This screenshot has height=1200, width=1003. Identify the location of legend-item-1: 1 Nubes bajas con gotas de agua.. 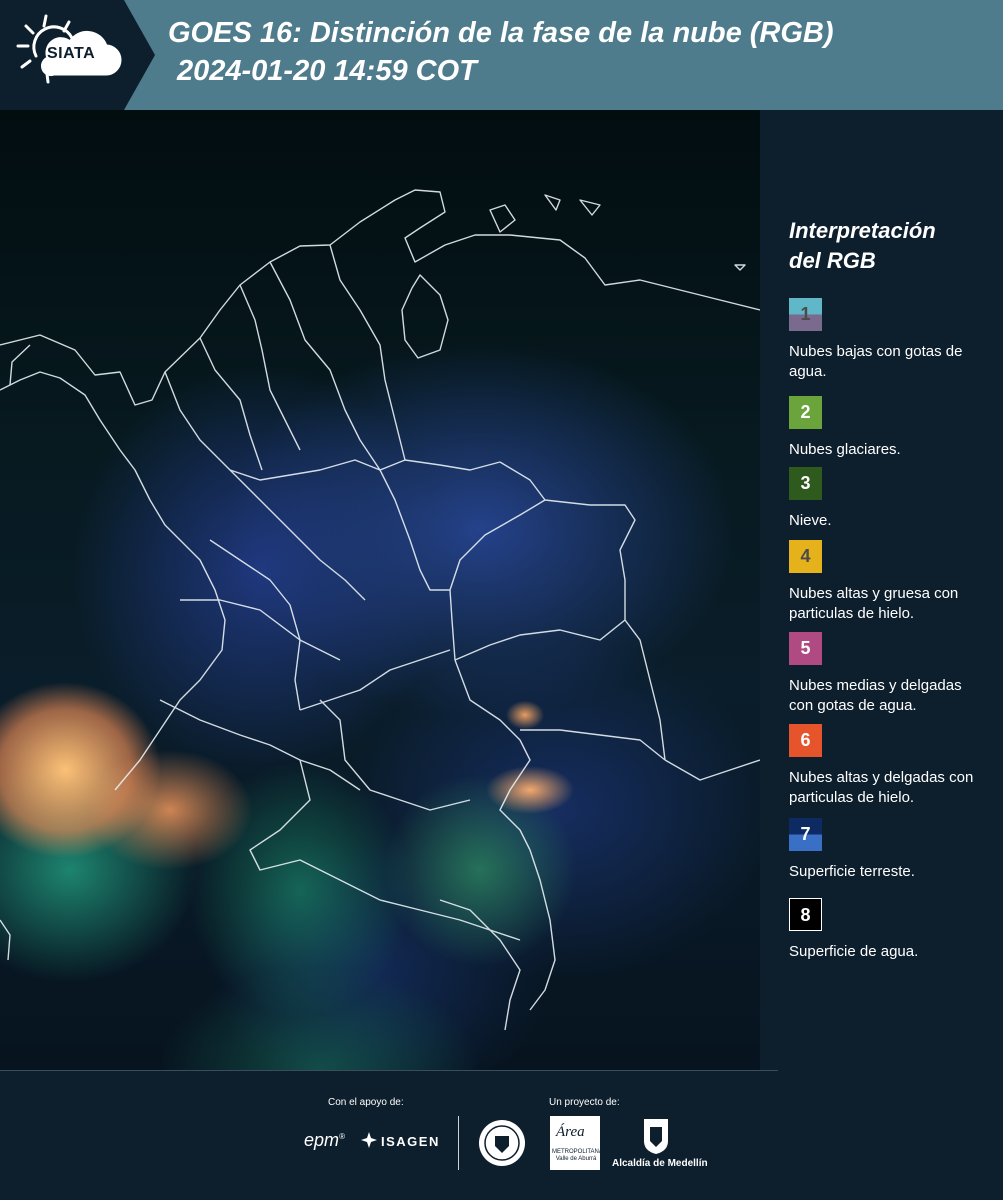
(889, 340).